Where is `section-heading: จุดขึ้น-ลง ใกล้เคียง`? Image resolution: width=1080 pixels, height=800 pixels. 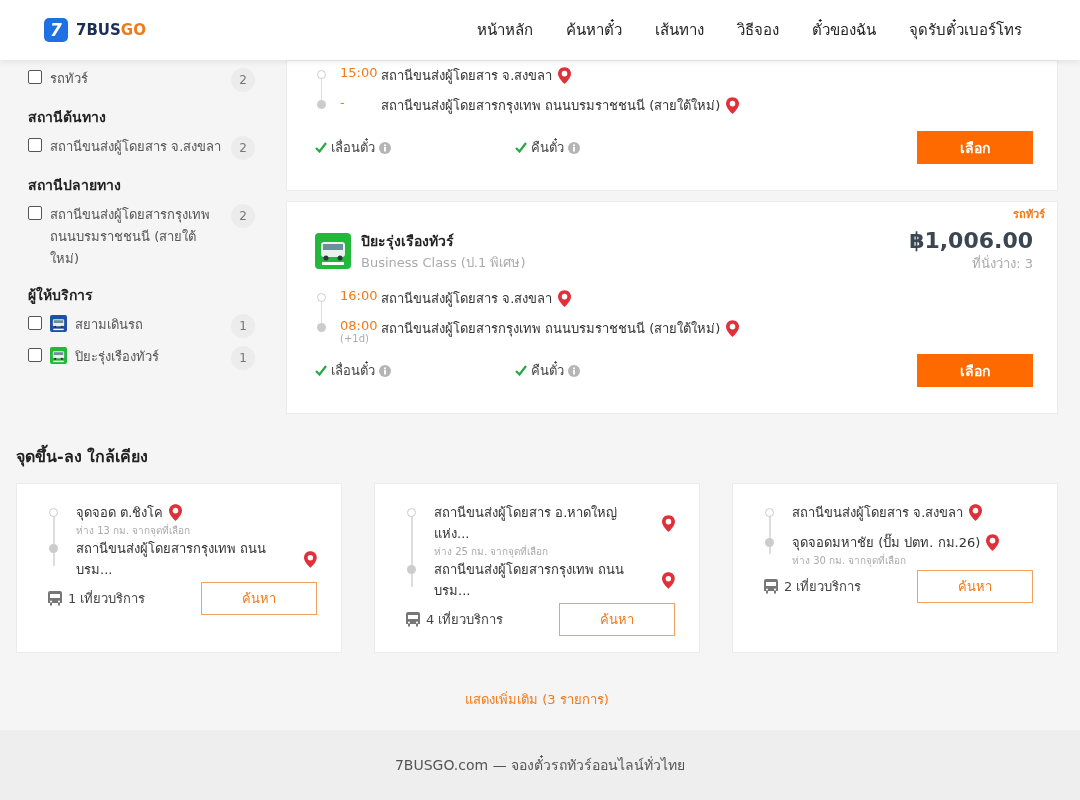 section-heading: จุดขึ้น-ลง ใกล้เคียง is located at coordinates (537, 456).